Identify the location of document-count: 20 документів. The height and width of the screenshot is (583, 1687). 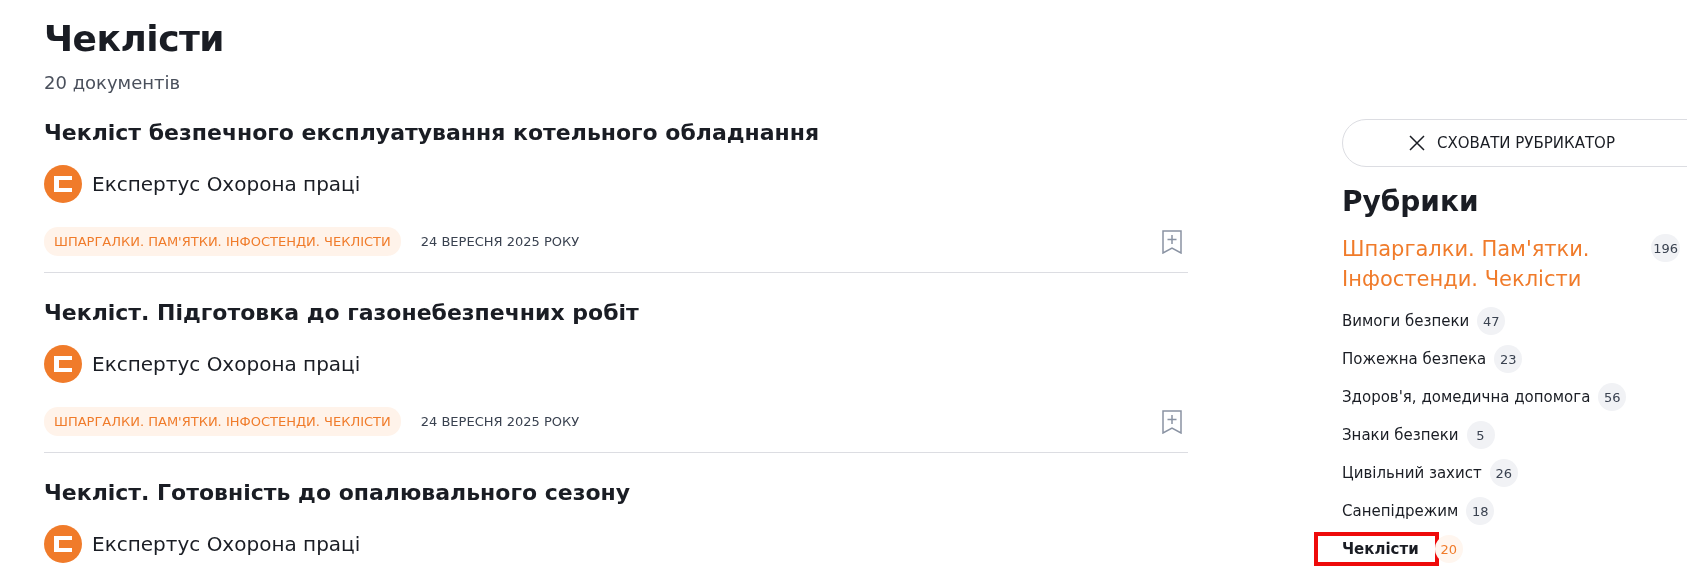
(112, 82).